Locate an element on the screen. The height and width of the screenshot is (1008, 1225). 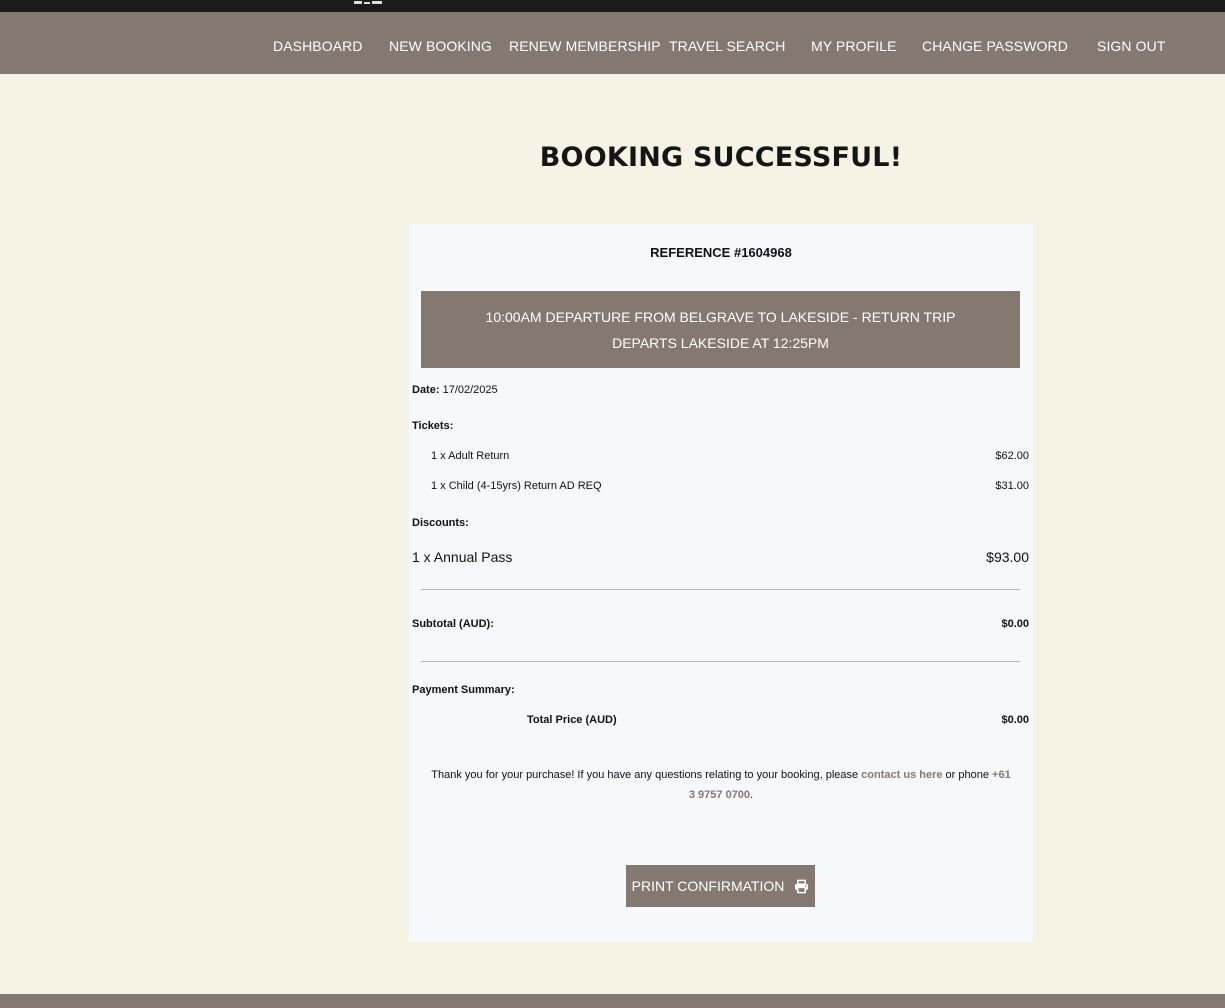
nav-renew-membership: RENEW MEMBERSHIP is located at coordinates (585, 43).